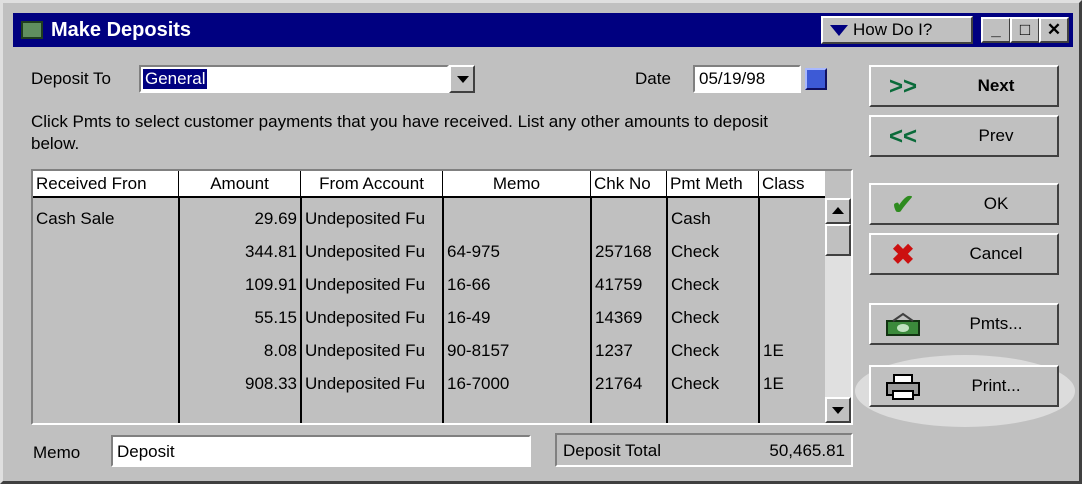 The image size is (1082, 484). I want to click on cell-memo: 16-66, so click(517, 284).